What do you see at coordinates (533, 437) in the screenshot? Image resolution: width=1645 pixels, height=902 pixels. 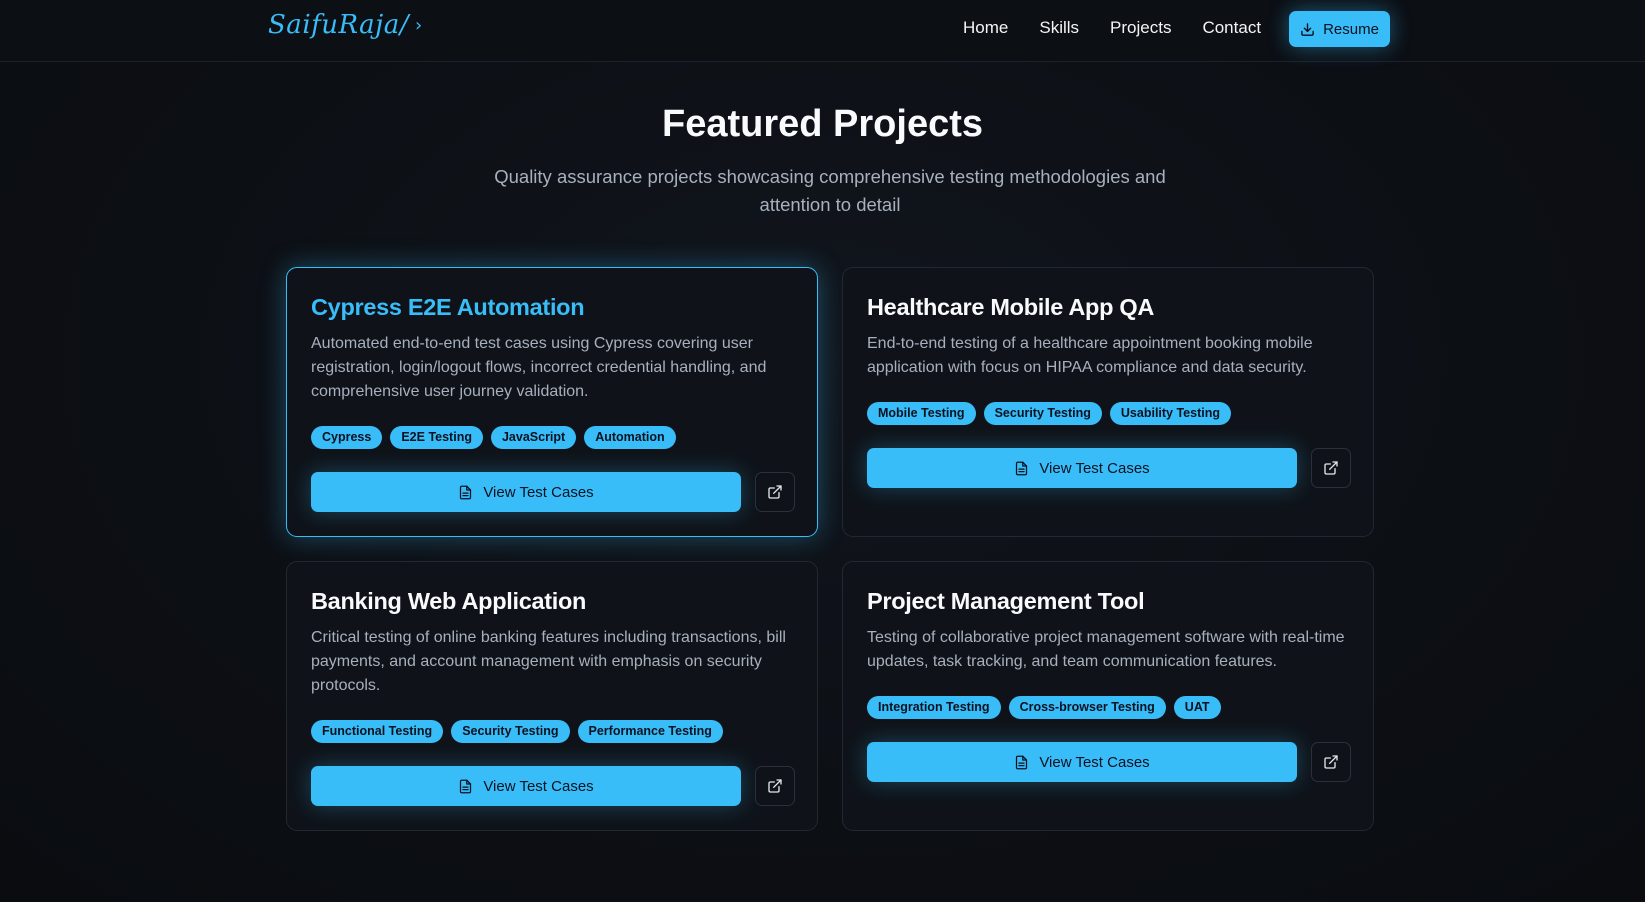 I see `tag: JavaScript` at bounding box center [533, 437].